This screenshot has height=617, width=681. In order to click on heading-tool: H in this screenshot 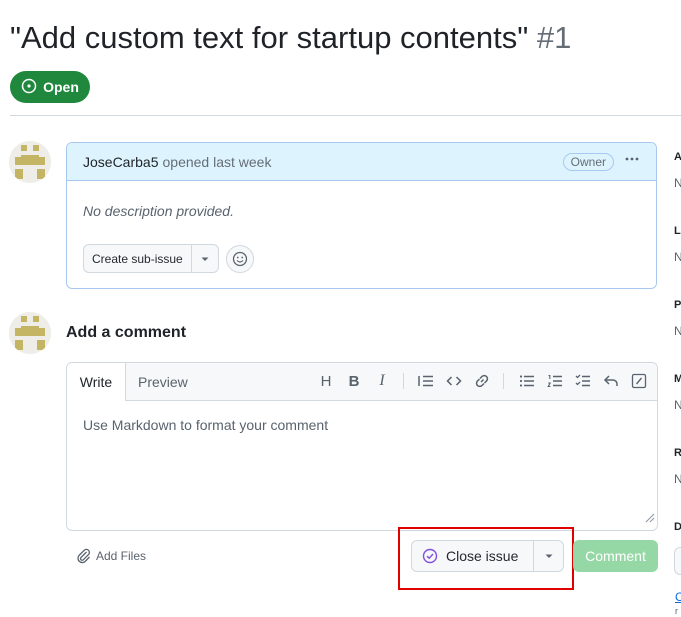, I will do `click(326, 381)`.